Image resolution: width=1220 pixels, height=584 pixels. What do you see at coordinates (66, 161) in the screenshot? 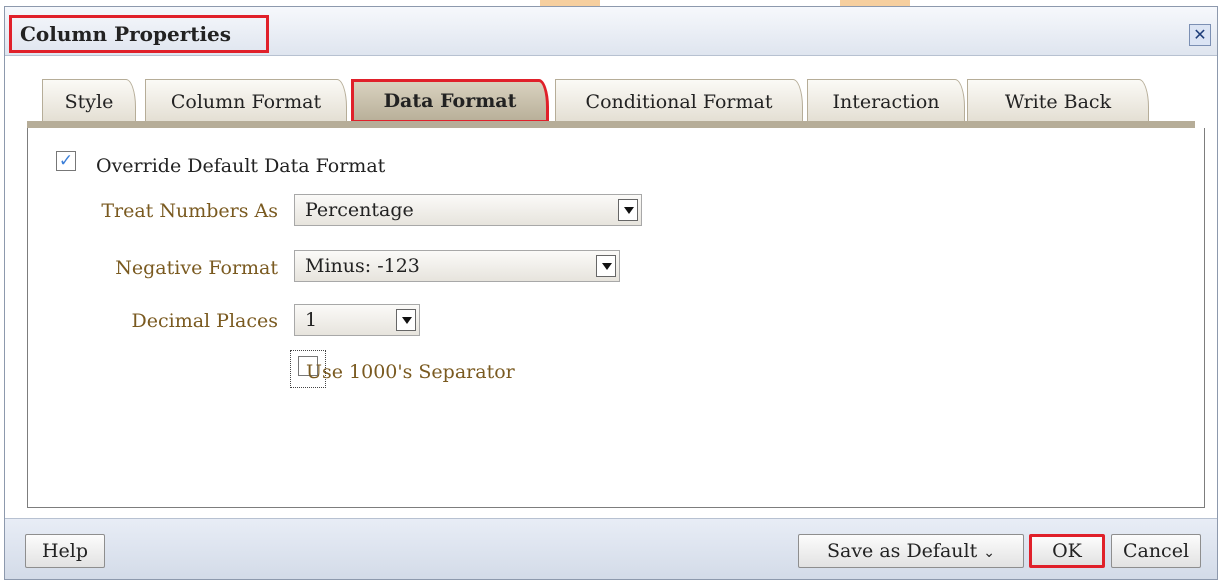
I see `override-checkbox: ✓` at bounding box center [66, 161].